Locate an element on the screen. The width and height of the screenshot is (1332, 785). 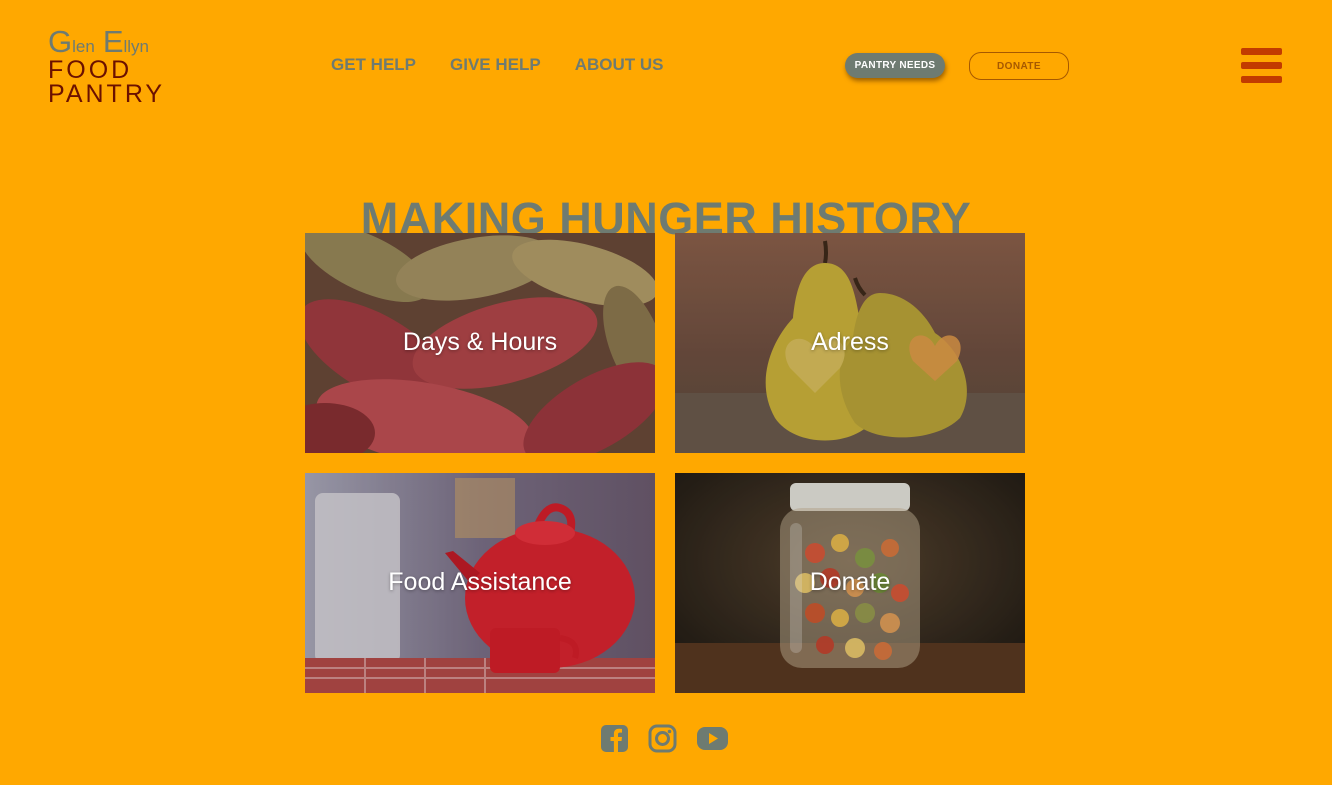
nav-give-help: GIVE HELP is located at coordinates (495, 65).